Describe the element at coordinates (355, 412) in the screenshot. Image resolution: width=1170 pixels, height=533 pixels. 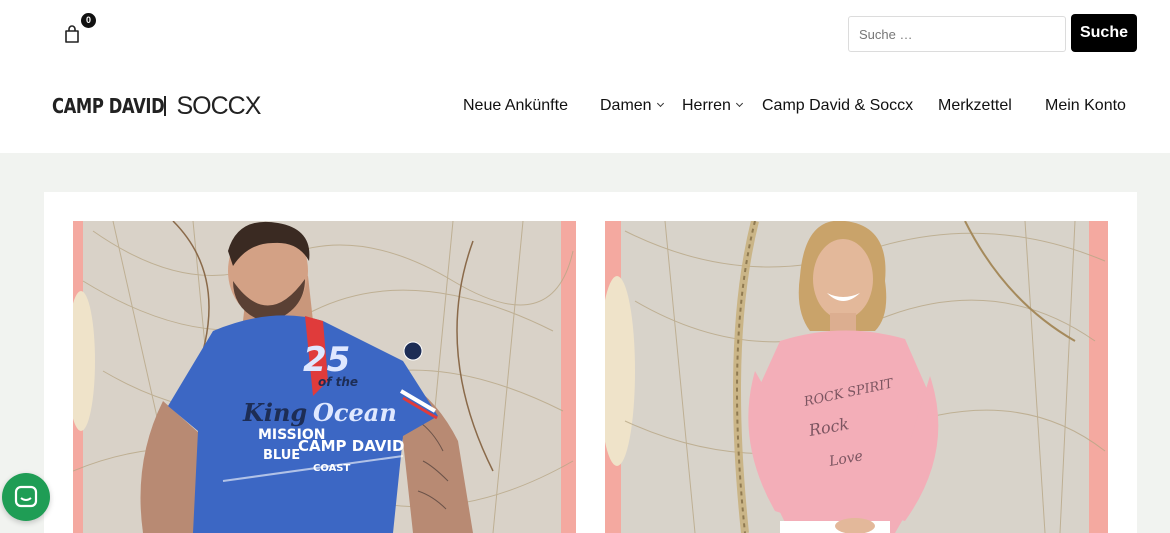
I see `svg-text: Ocean` at that location.